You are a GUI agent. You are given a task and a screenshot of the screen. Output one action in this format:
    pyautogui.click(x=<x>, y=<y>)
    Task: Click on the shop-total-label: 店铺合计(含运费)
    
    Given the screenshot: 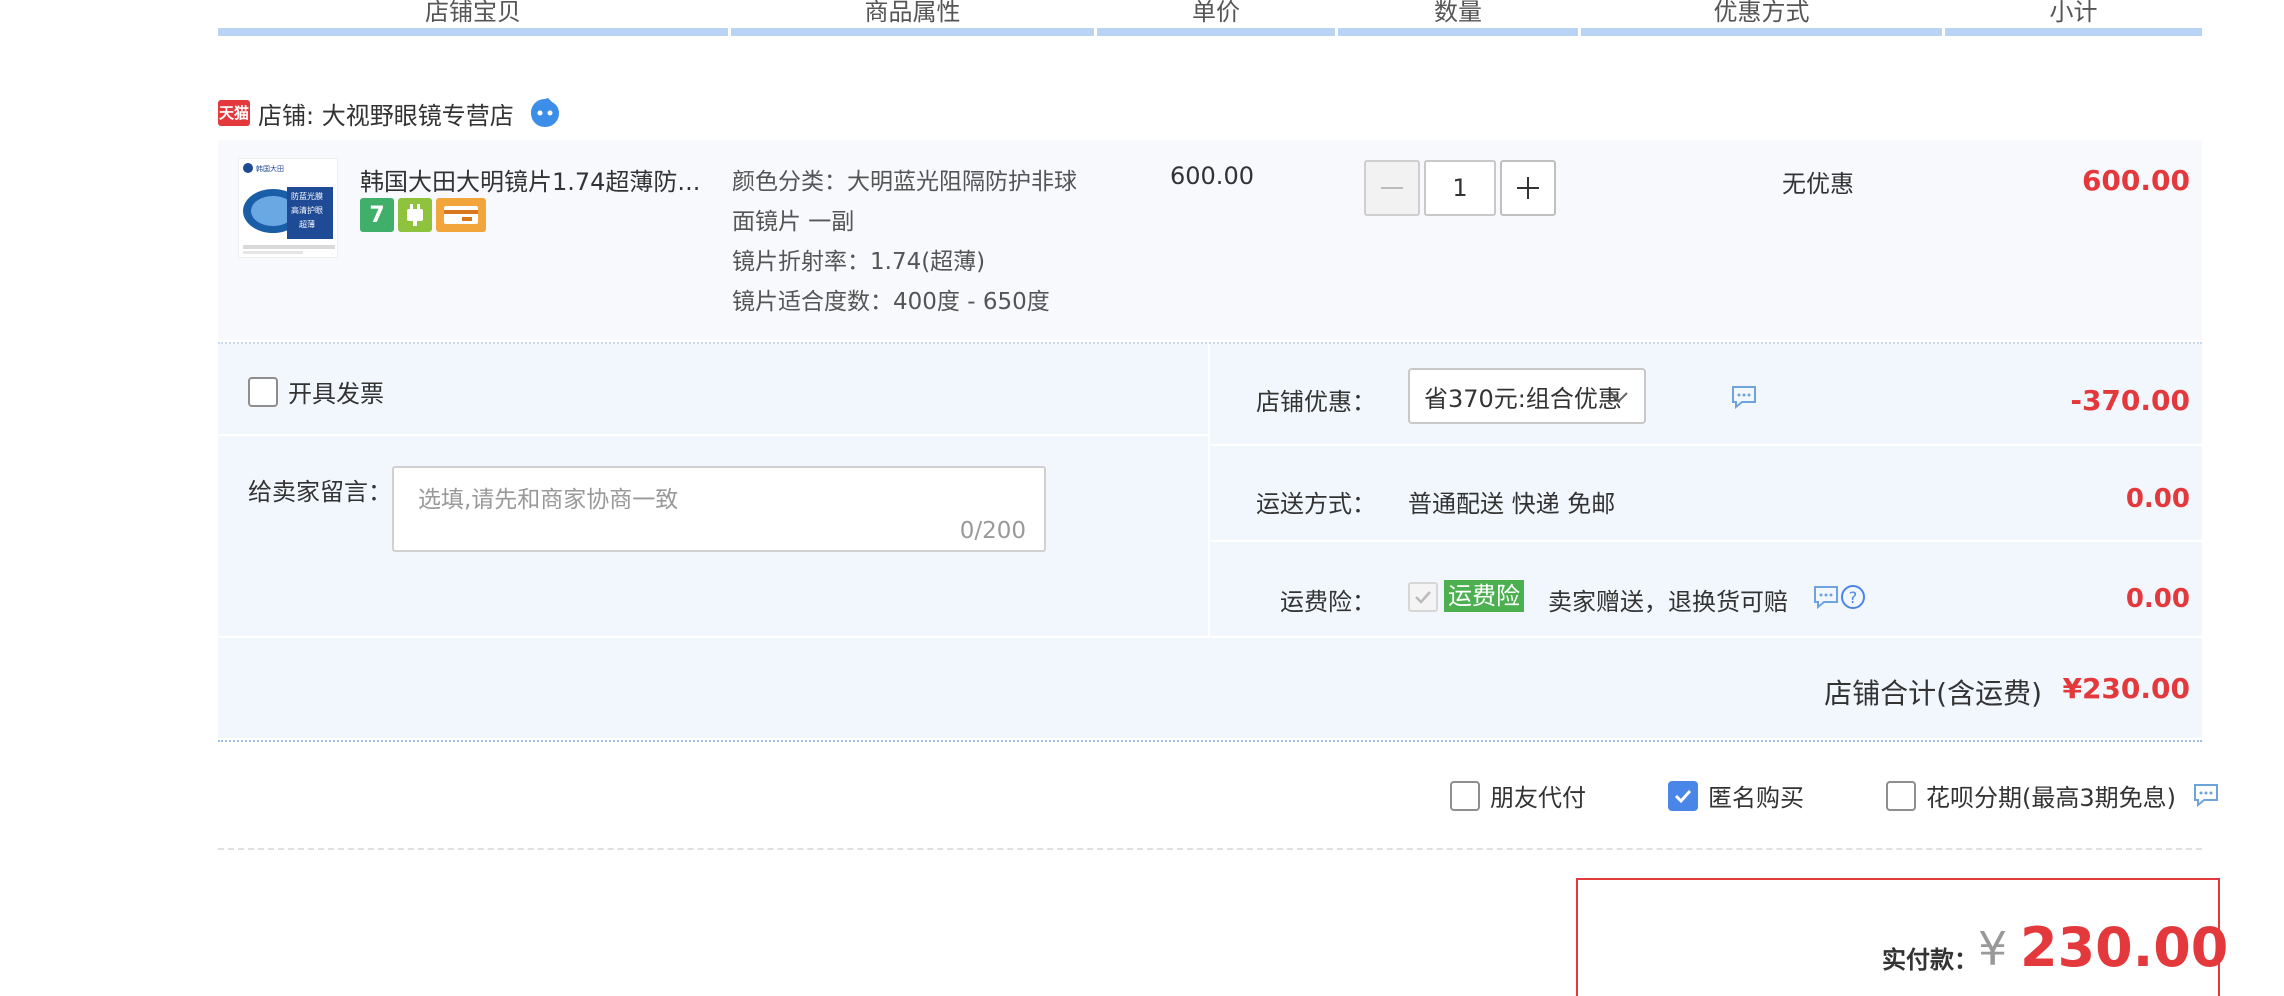 What is the action you would take?
    pyautogui.click(x=1933, y=693)
    